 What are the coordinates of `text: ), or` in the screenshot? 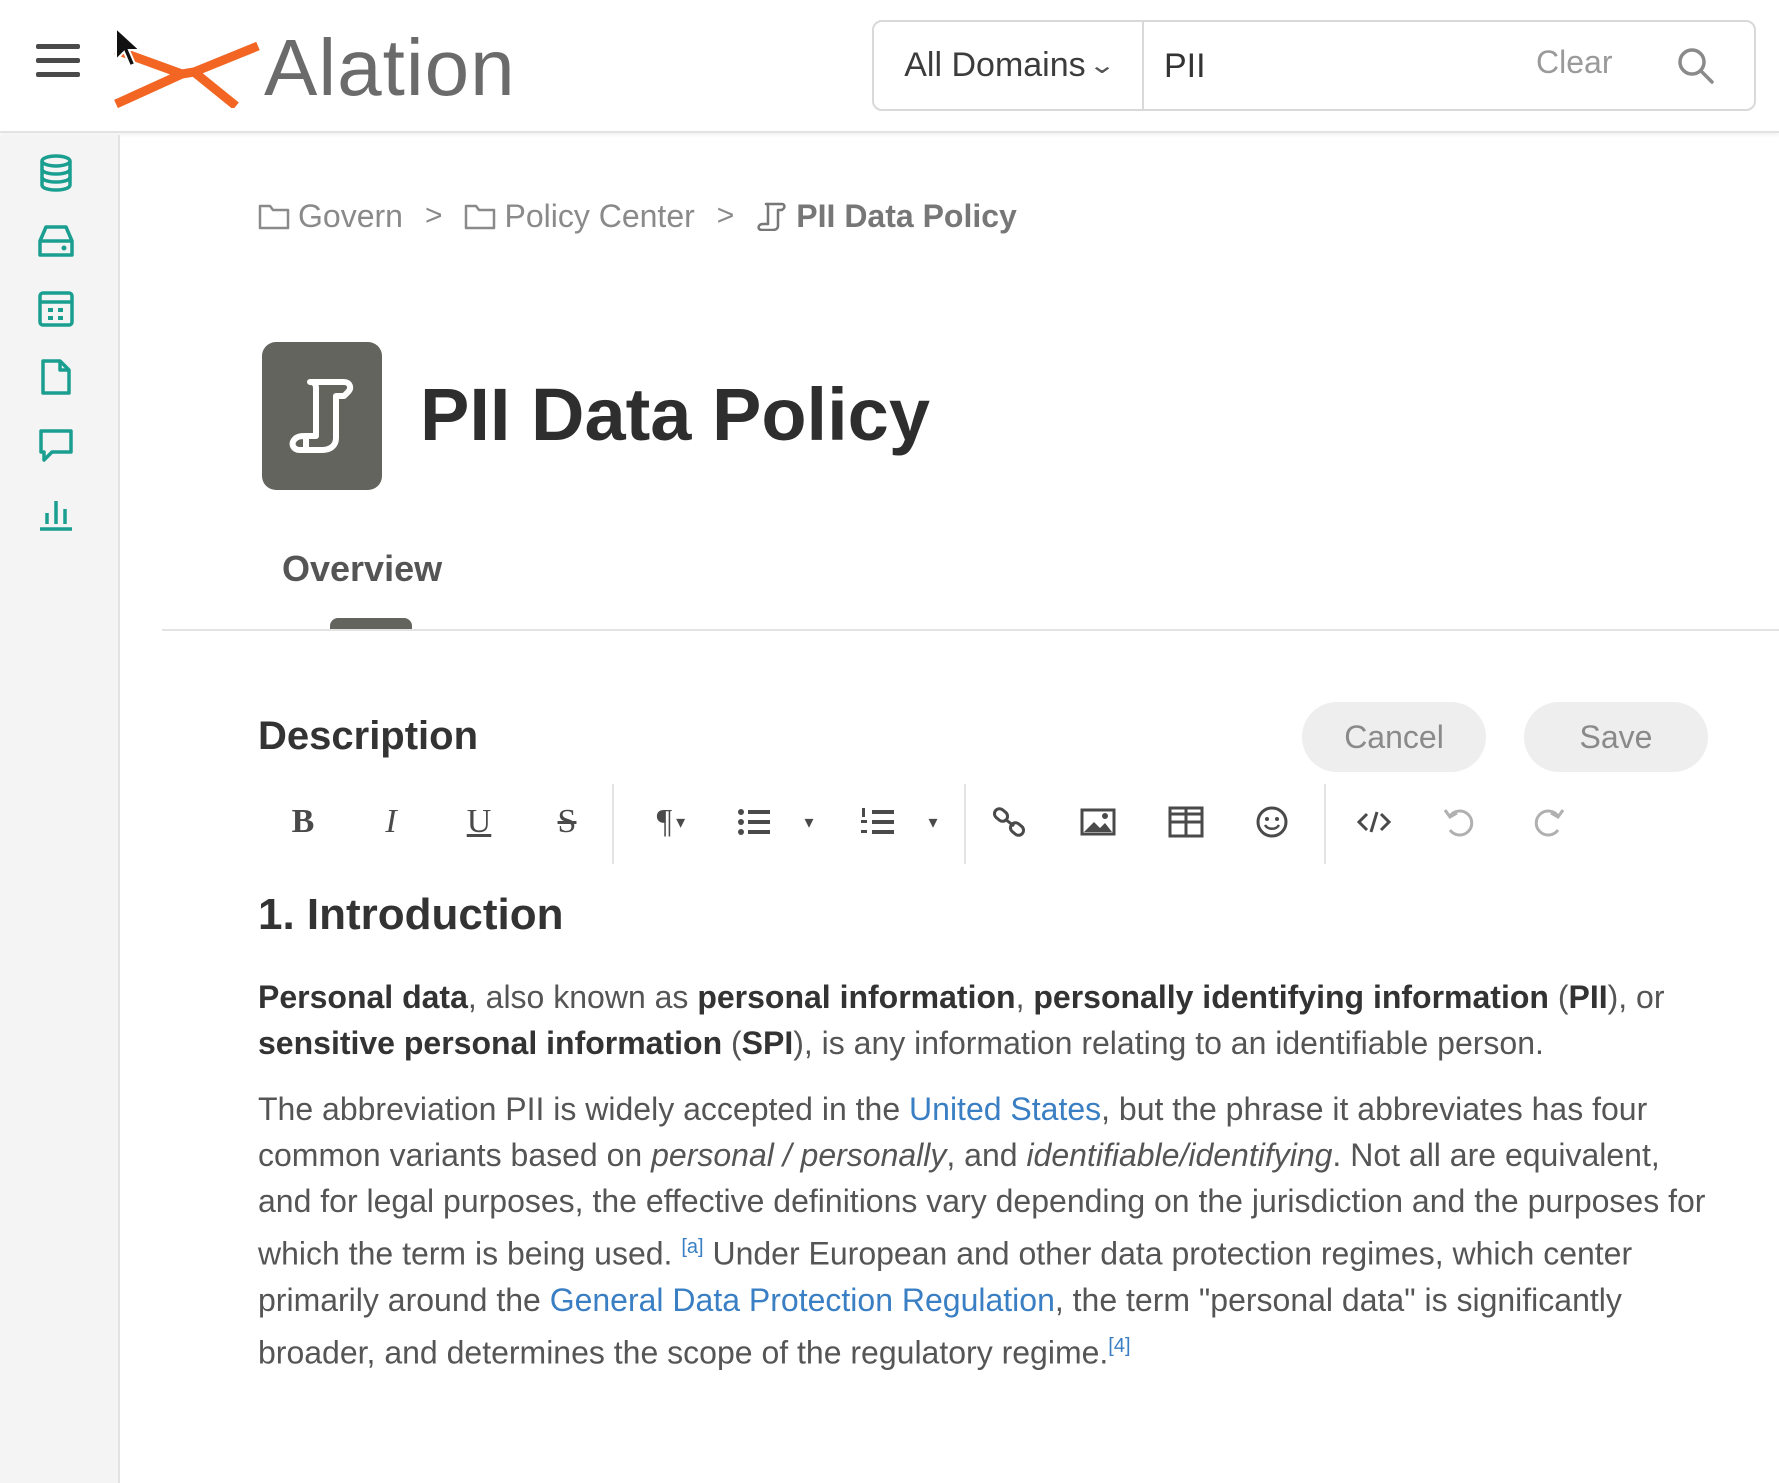 It's located at (1636, 997).